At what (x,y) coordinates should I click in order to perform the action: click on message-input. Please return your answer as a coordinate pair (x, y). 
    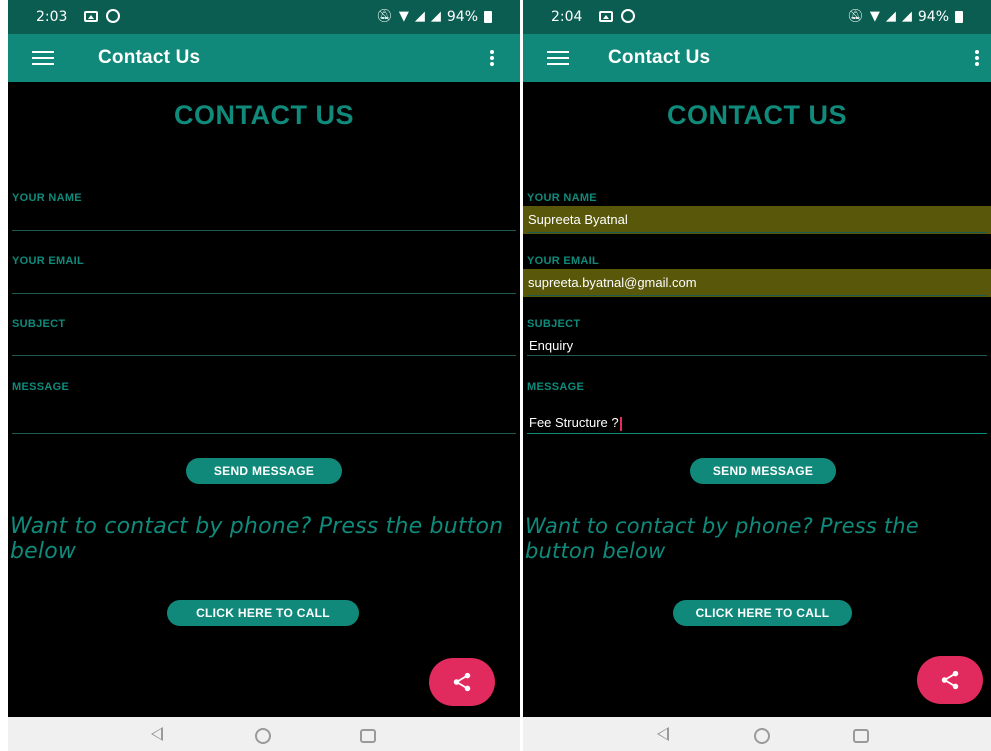
    Looking at the image, I should click on (266, 422).